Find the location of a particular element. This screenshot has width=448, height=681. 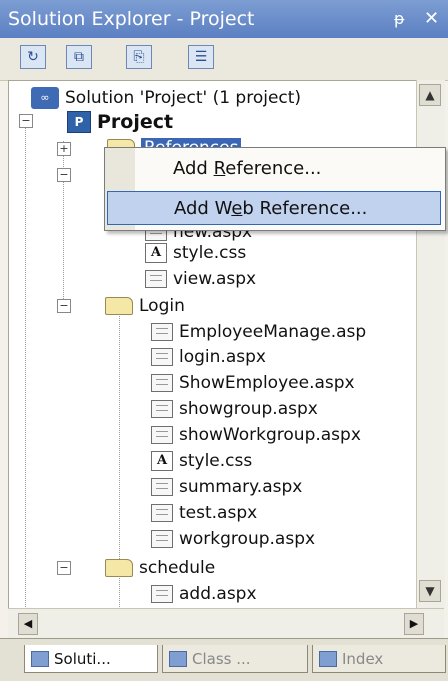

scroll-up-icon: ▲ is located at coordinates (430, 95).